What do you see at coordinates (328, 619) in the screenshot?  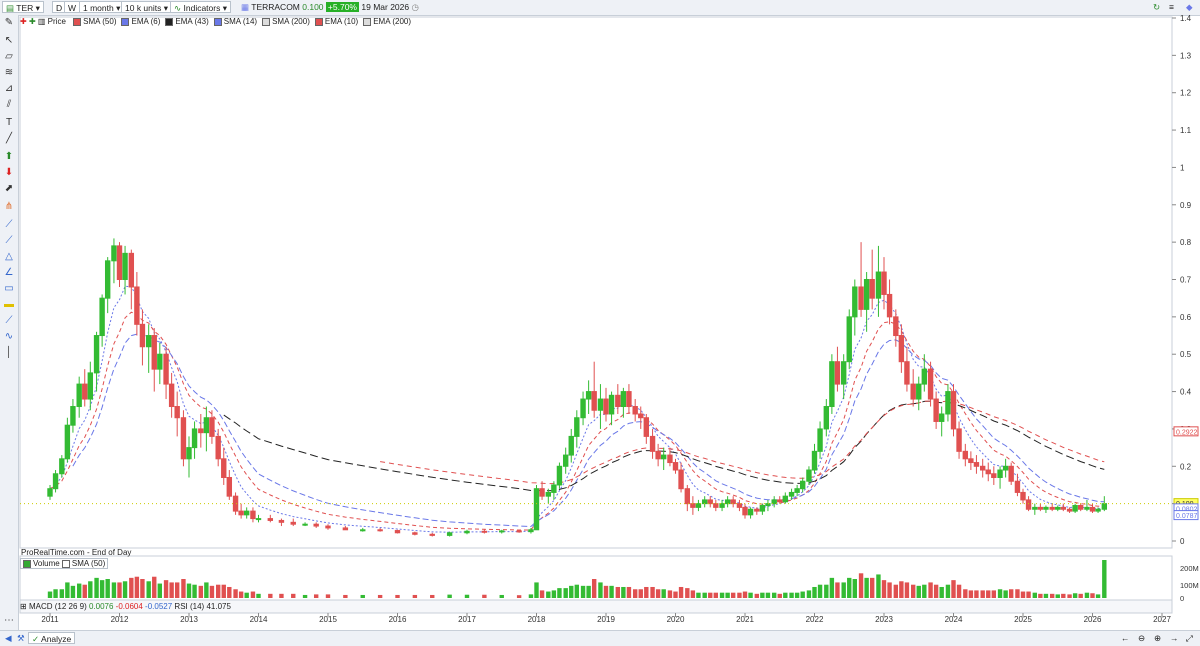 I see `year-tick-label: 2015` at bounding box center [328, 619].